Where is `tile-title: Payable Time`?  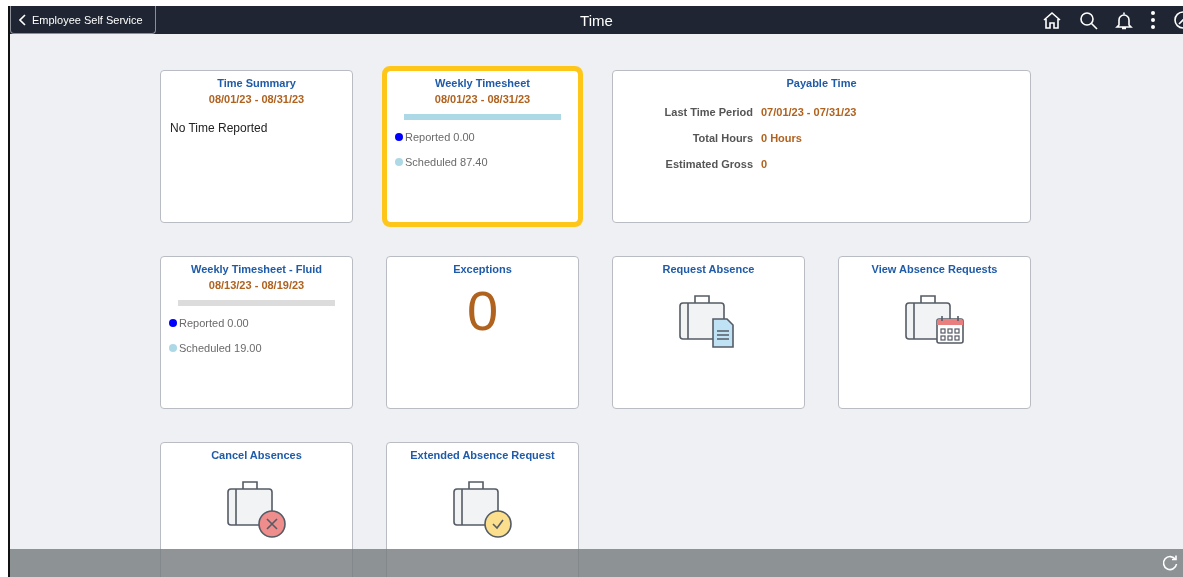 tile-title: Payable Time is located at coordinates (821, 83).